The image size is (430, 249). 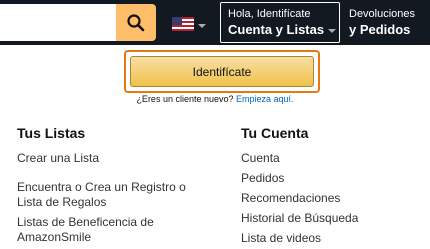 What do you see at coordinates (51, 133) in the screenshot?
I see `your-lists-title: Tus Listas` at bounding box center [51, 133].